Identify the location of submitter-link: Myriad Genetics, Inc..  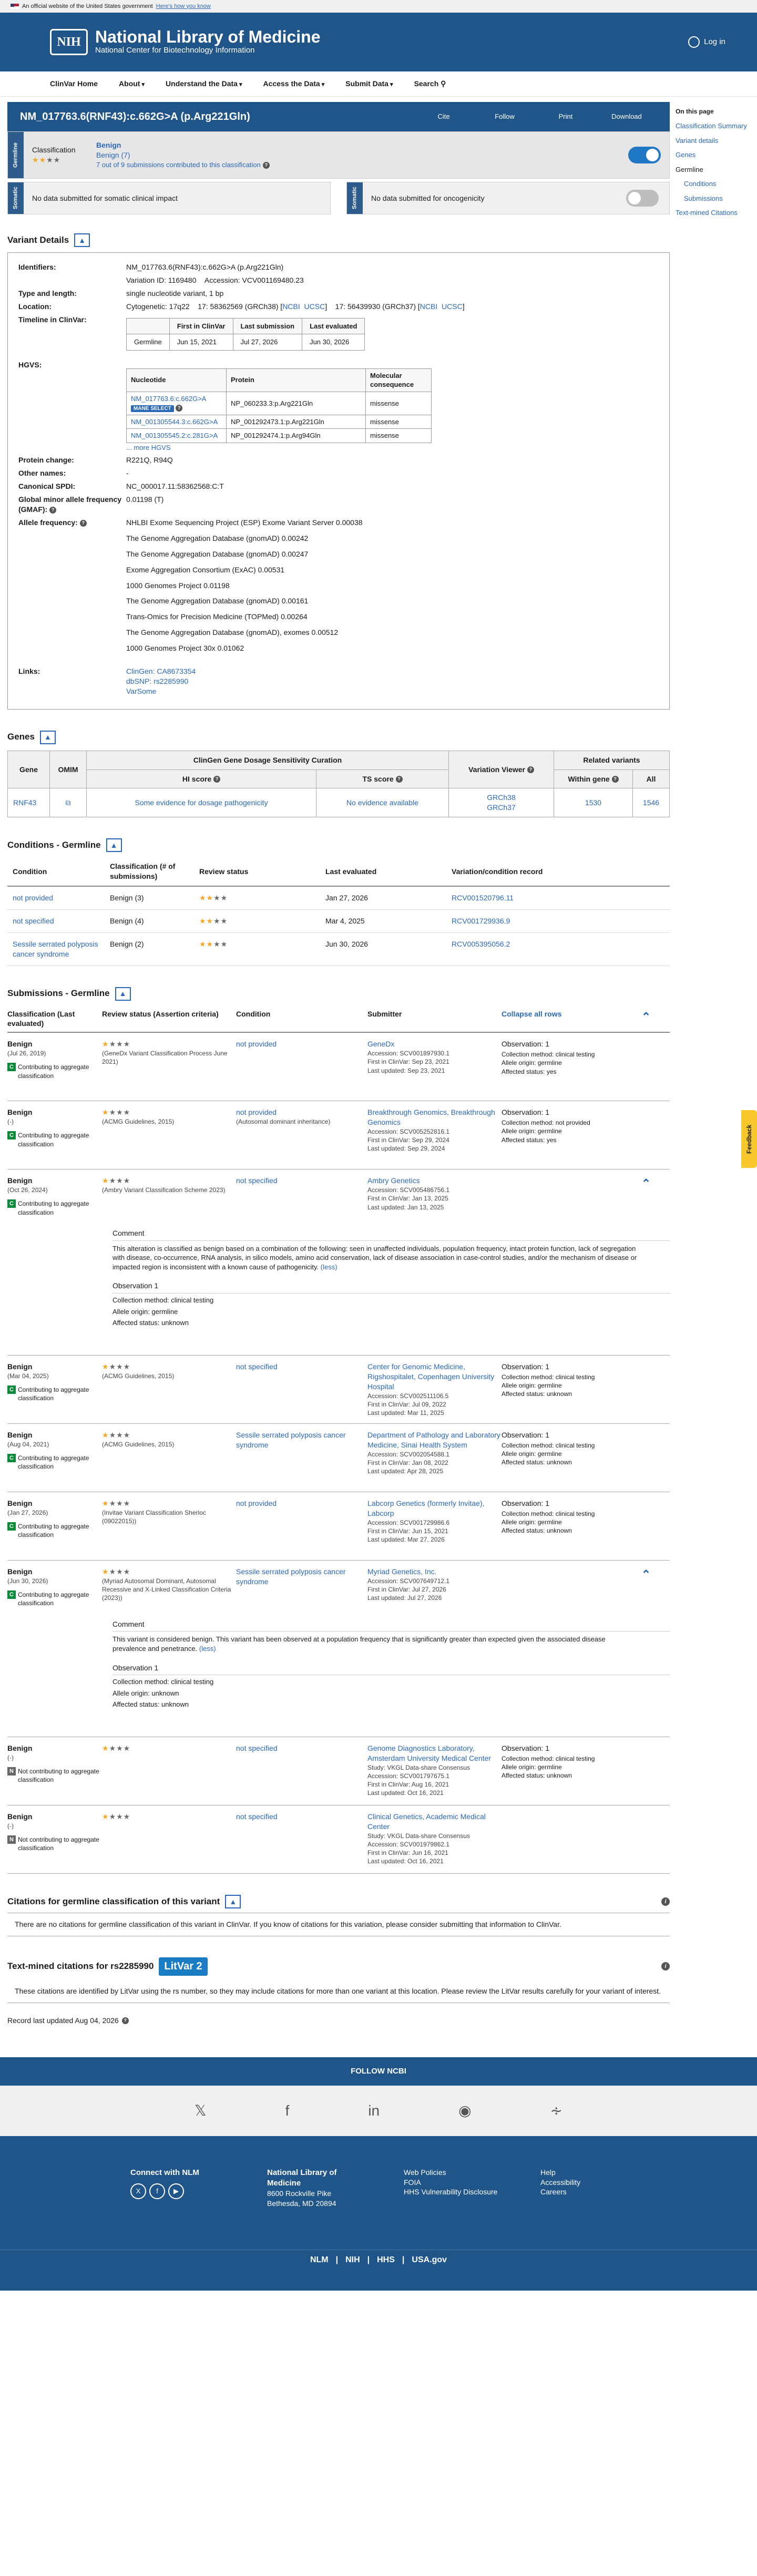
(434, 1572).